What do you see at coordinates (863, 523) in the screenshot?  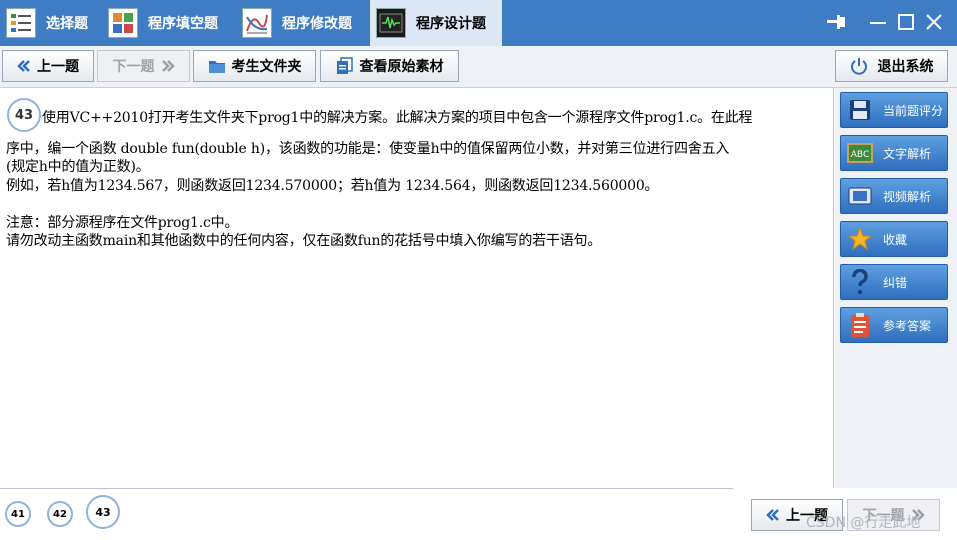 I see `watermark: CSDN @行走此地` at bounding box center [863, 523].